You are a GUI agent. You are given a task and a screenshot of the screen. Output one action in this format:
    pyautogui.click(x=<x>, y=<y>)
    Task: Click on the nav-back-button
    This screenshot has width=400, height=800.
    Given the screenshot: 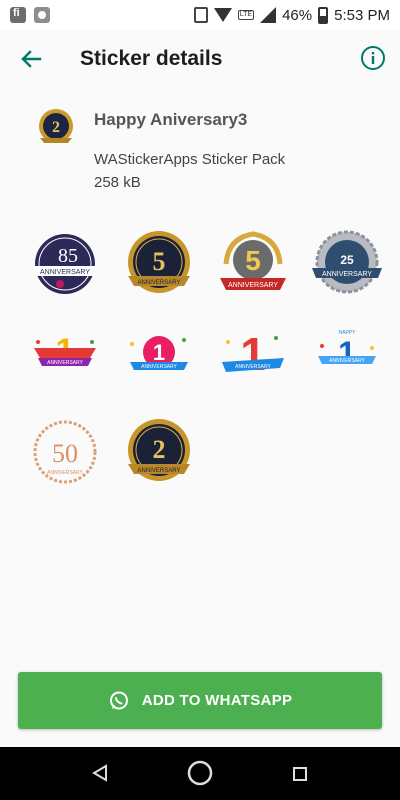 What is the action you would take?
    pyautogui.click(x=100, y=775)
    